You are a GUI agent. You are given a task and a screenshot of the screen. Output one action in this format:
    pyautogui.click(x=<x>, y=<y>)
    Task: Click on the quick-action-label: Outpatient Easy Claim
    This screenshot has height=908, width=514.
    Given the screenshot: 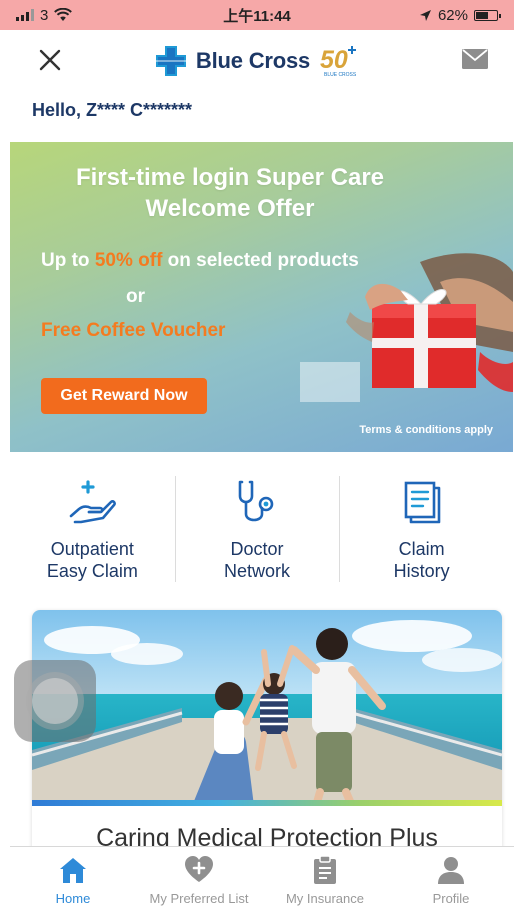 What is the action you would take?
    pyautogui.click(x=92, y=560)
    